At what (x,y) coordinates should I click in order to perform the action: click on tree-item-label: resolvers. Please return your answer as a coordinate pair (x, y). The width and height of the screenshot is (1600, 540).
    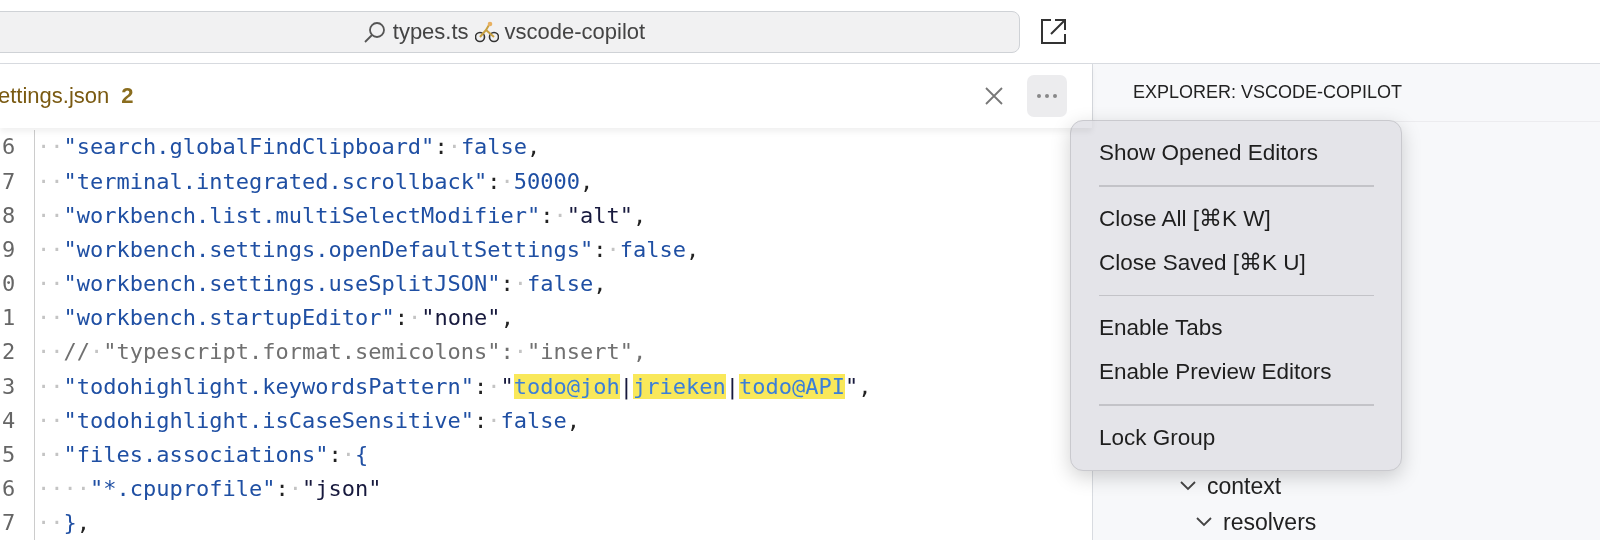
    Looking at the image, I should click on (1270, 522).